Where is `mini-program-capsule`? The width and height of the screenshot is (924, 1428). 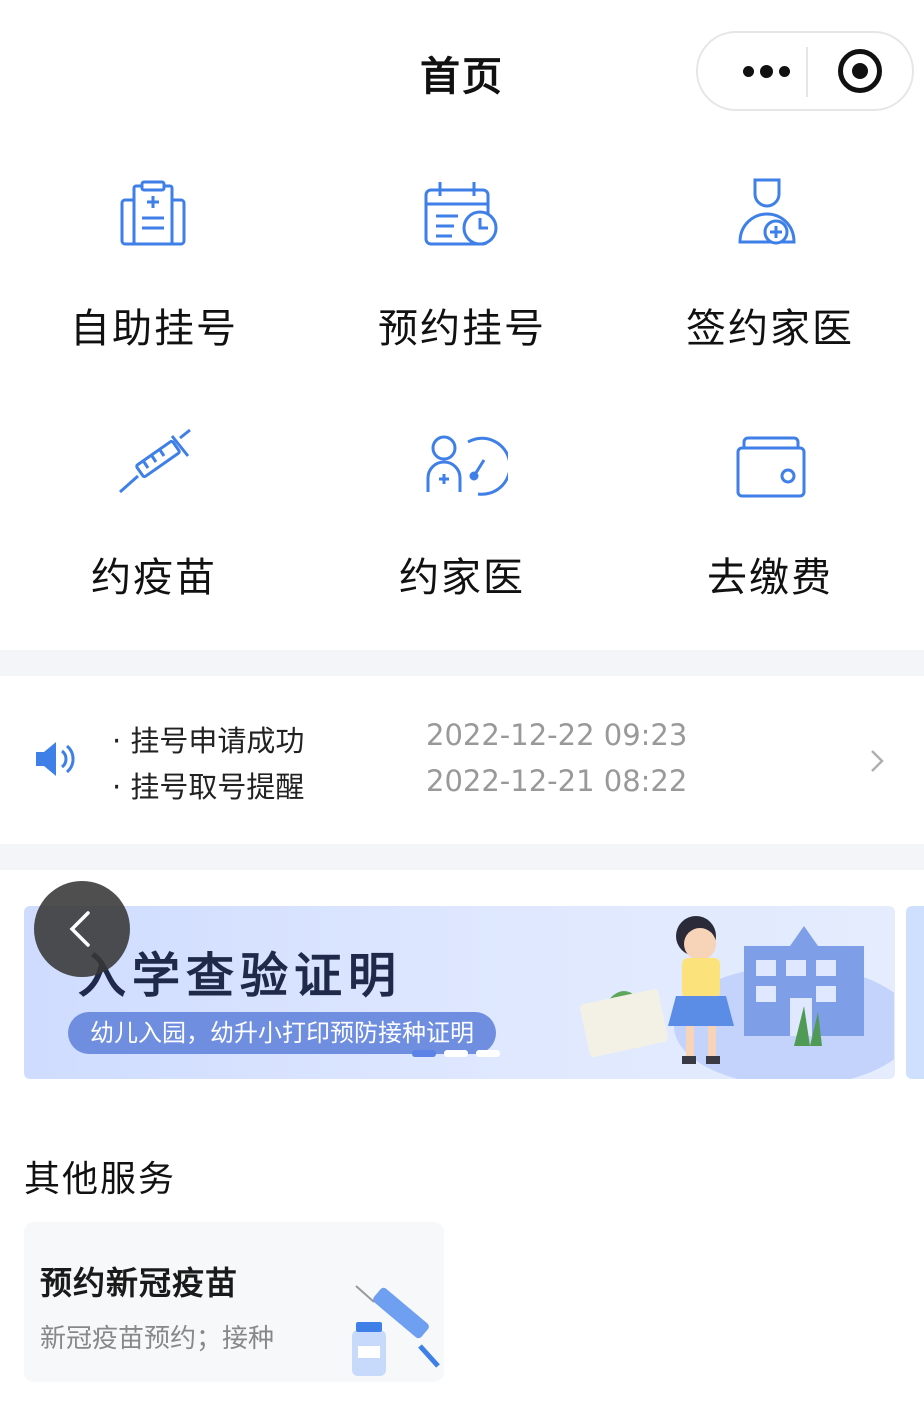 mini-program-capsule is located at coordinates (805, 71).